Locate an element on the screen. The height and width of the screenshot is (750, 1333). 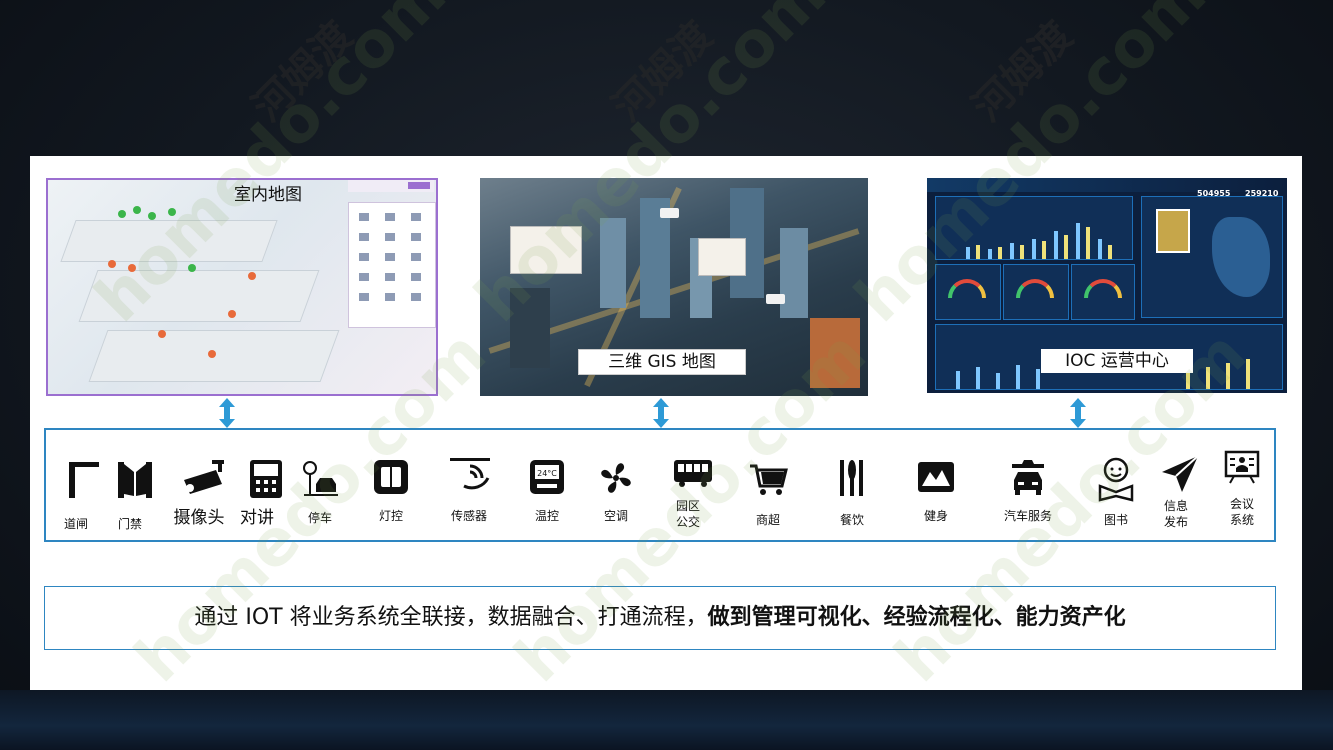
gis-map-thumbnail: 三维 GIS 地图 is located at coordinates (674, 287).